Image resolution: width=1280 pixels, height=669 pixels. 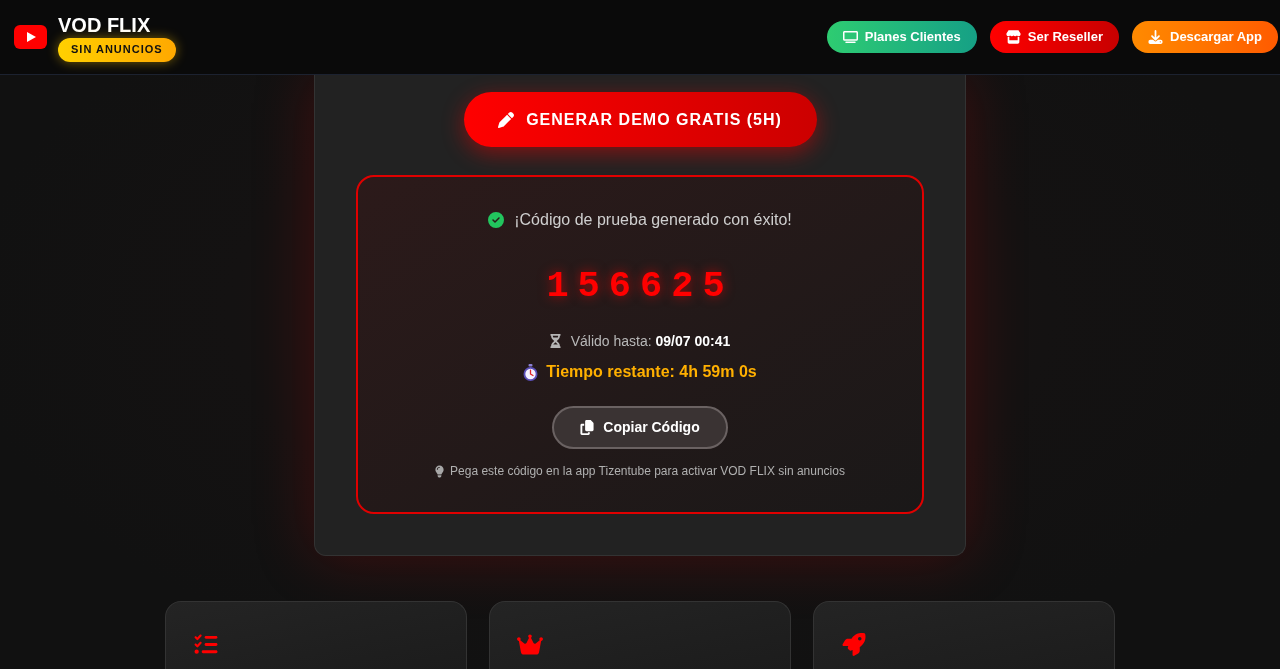 I want to click on copy-icon, so click(x=587, y=427).